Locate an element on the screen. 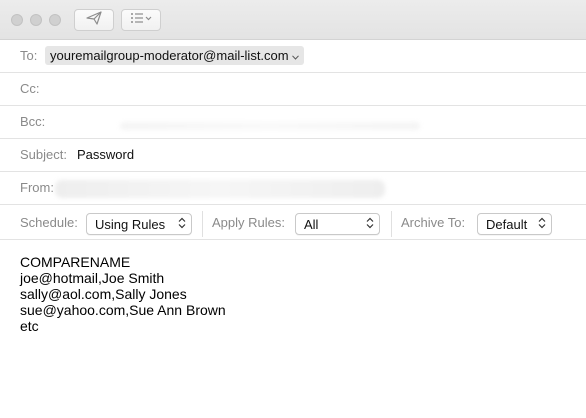  chevron-down-icon is located at coordinates (295, 55).